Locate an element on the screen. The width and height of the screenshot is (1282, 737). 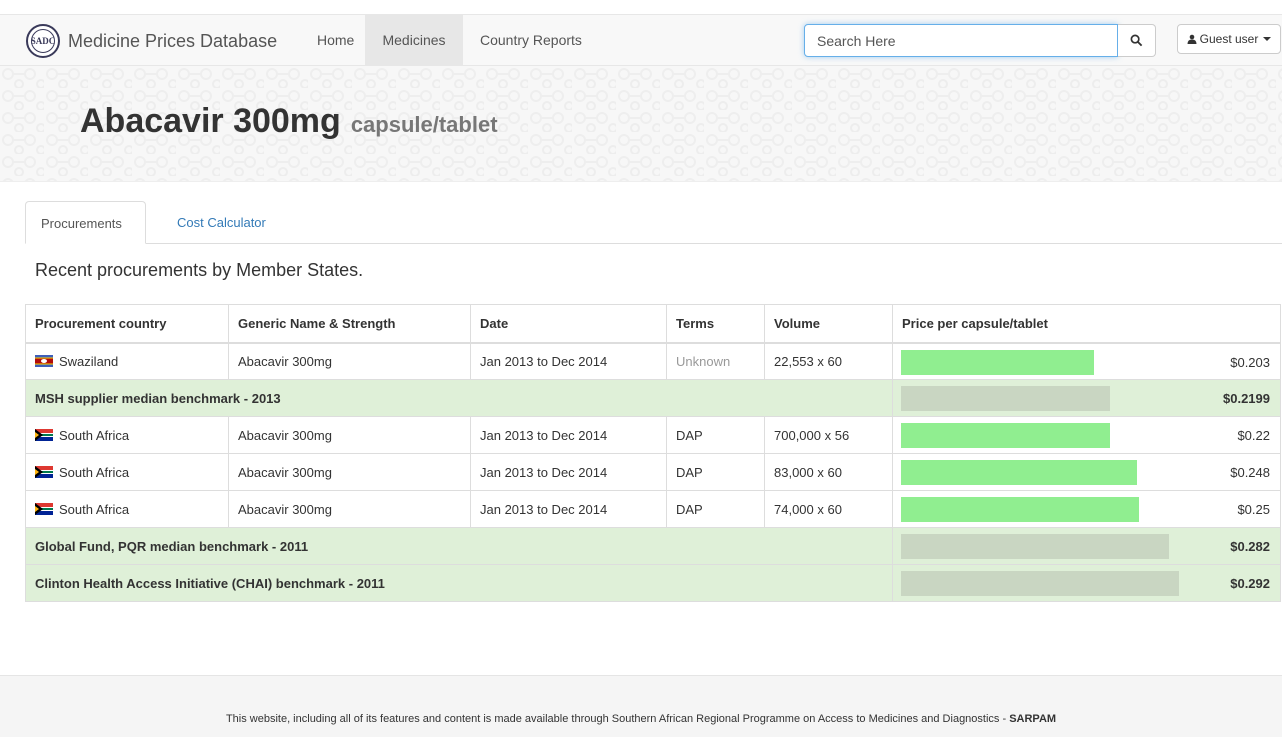
header-date: Date is located at coordinates (568, 324).